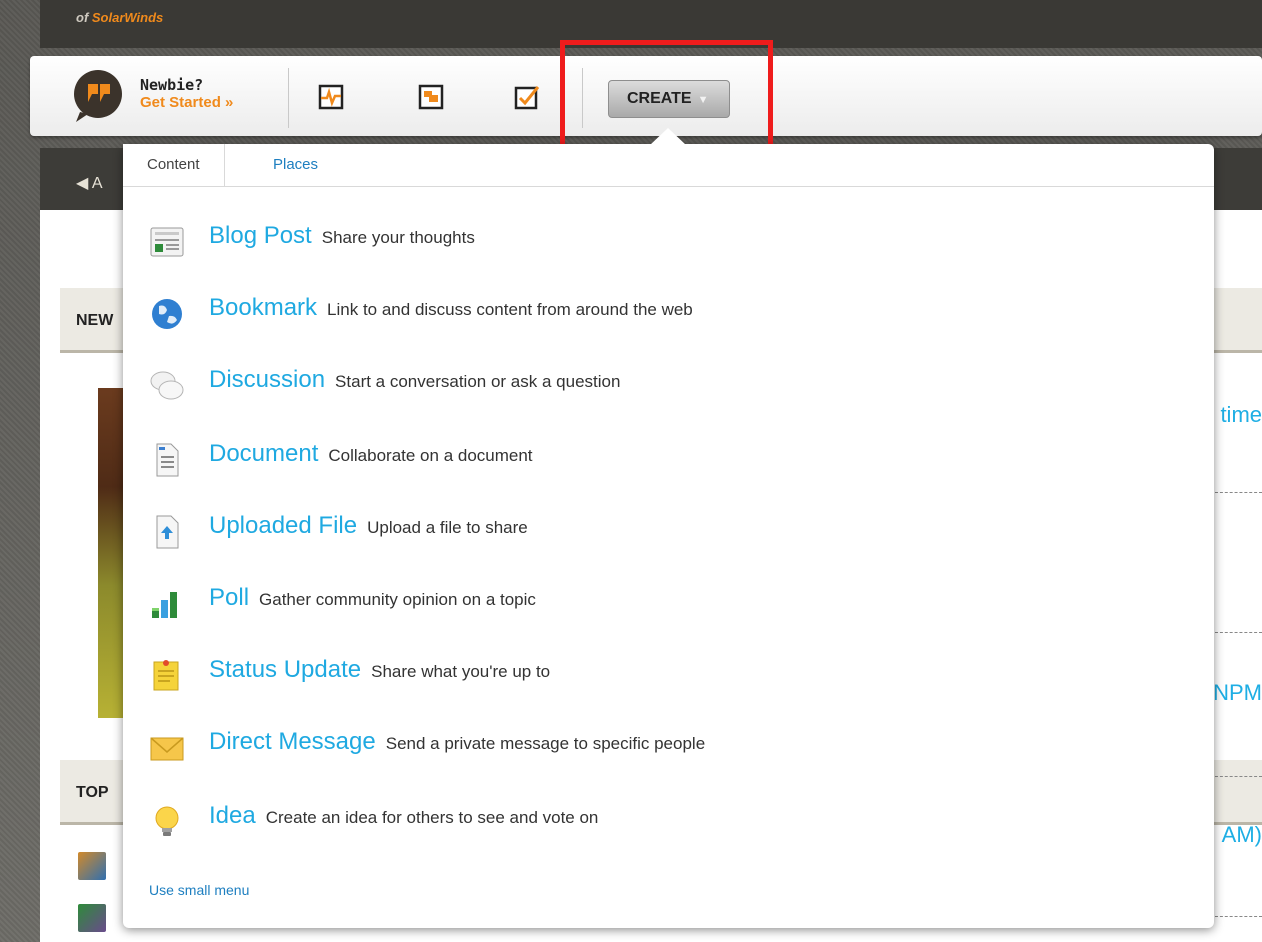  I want to click on inbox-icon, so click(431, 97).